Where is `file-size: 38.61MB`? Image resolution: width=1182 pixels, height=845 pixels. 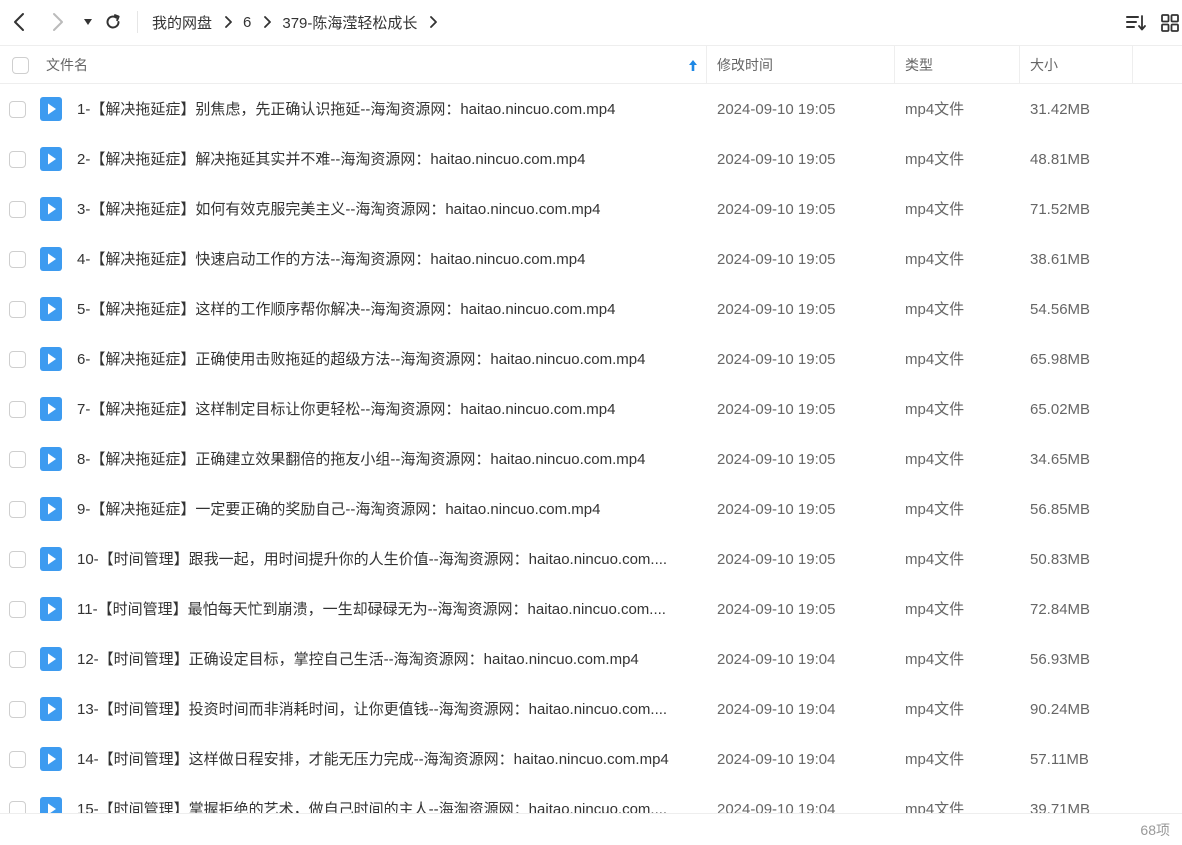 file-size: 38.61MB is located at coordinates (1060, 259).